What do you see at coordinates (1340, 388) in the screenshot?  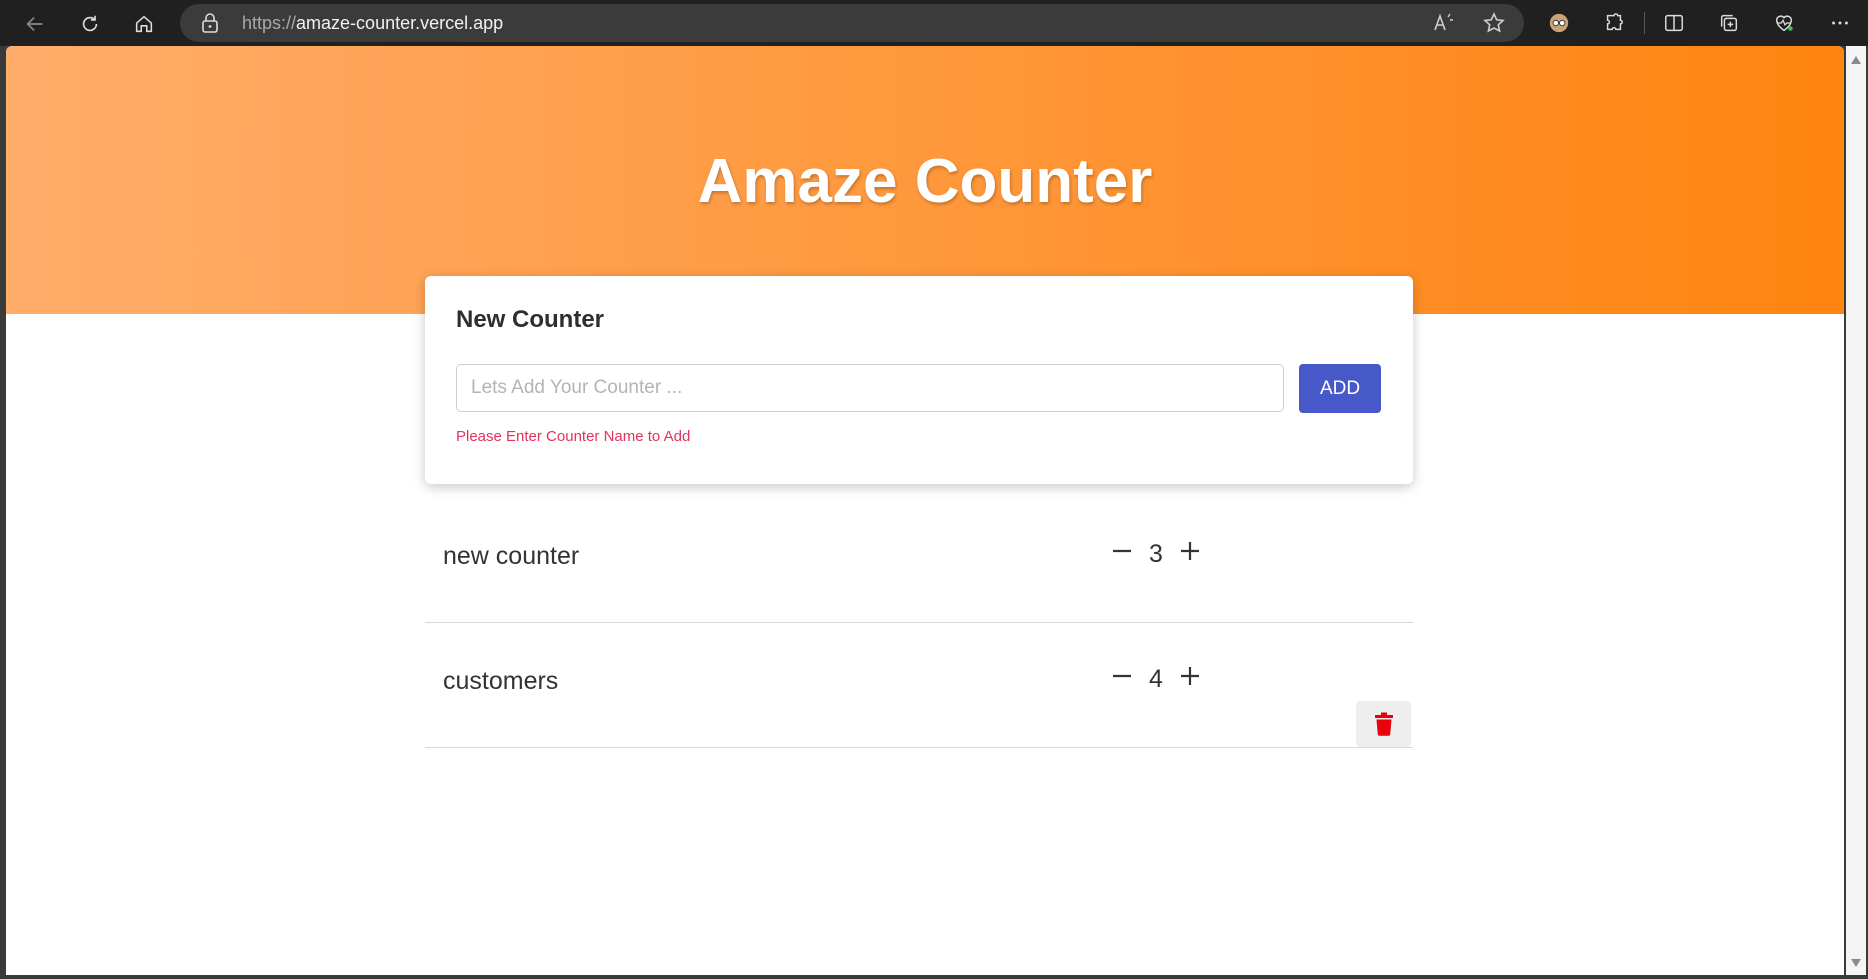 I see `add-button: ADD` at bounding box center [1340, 388].